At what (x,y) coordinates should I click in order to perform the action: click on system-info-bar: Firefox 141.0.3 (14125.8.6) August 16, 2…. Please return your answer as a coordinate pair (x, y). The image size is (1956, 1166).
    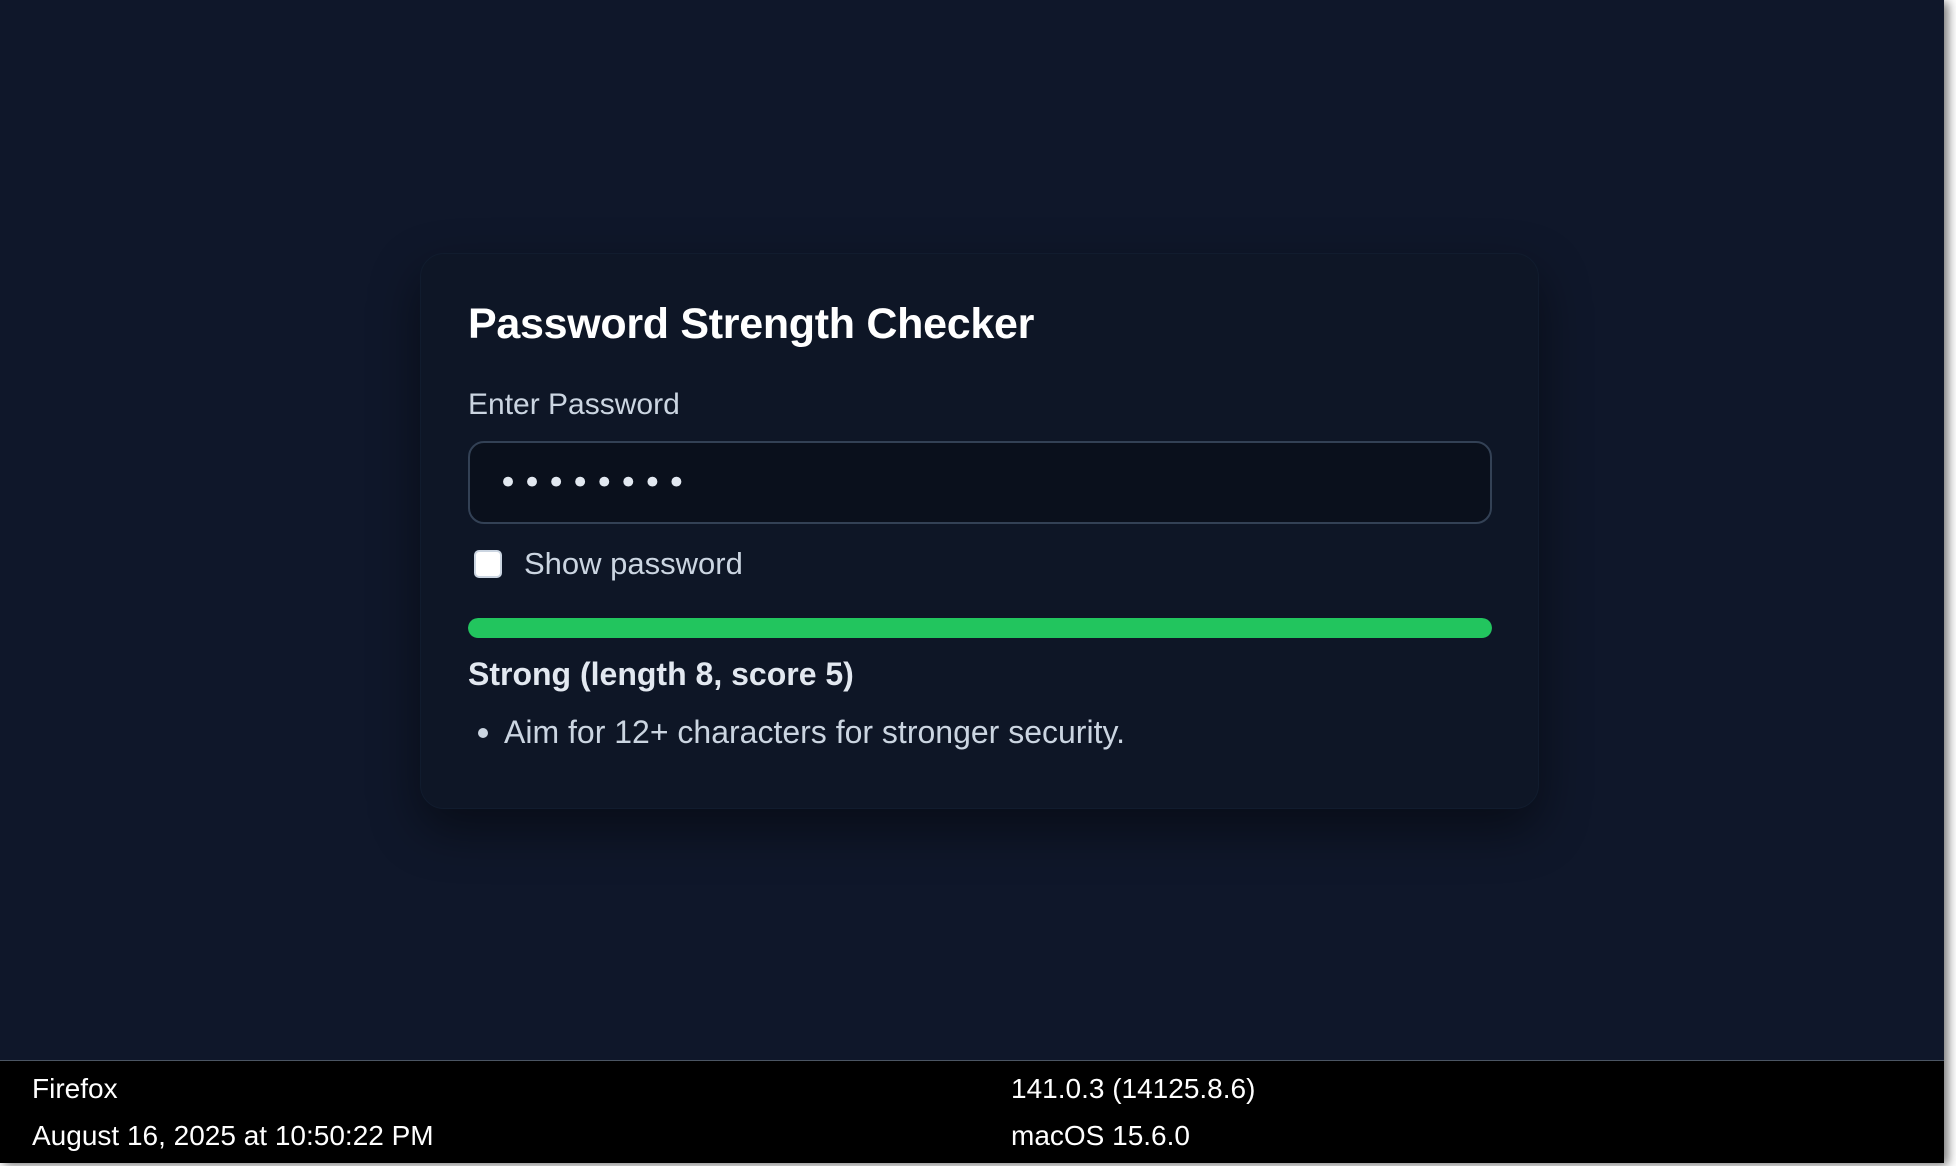
    Looking at the image, I should click on (972, 1111).